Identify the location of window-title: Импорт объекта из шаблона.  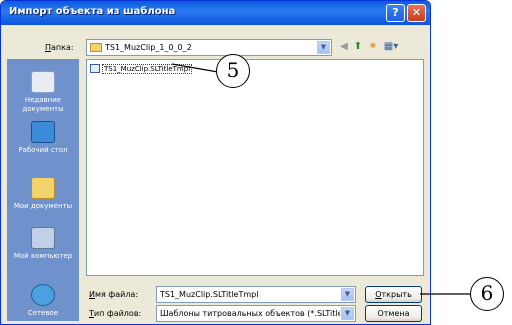
(92, 11).